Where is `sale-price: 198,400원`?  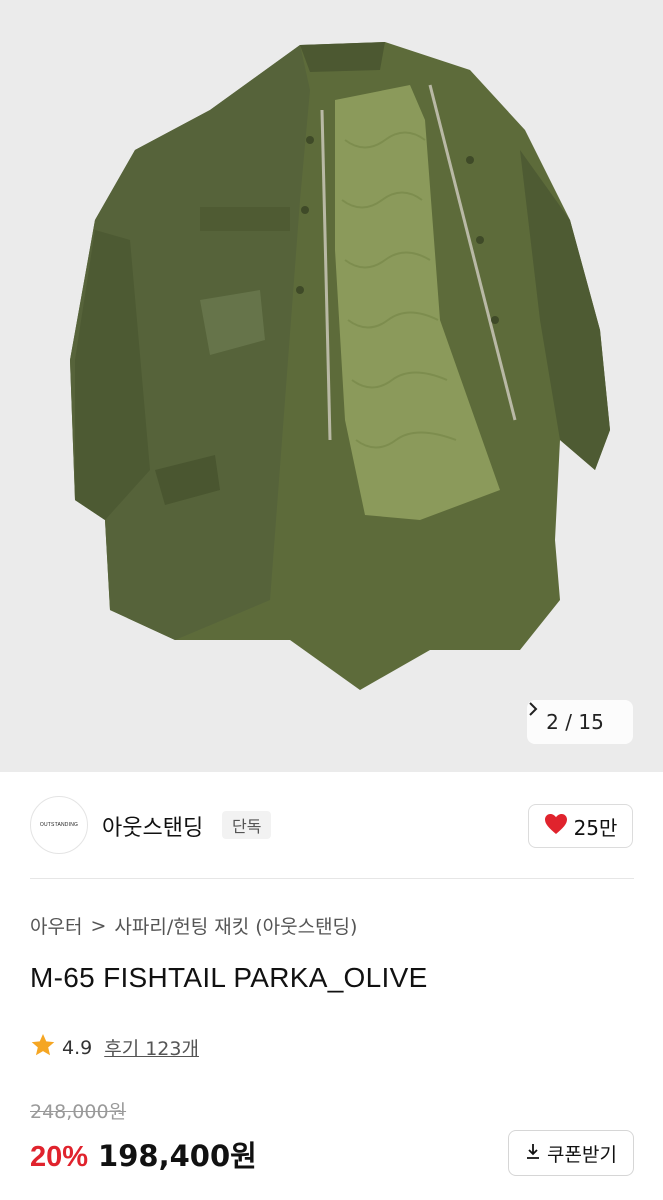 sale-price: 198,400원 is located at coordinates (177, 1156).